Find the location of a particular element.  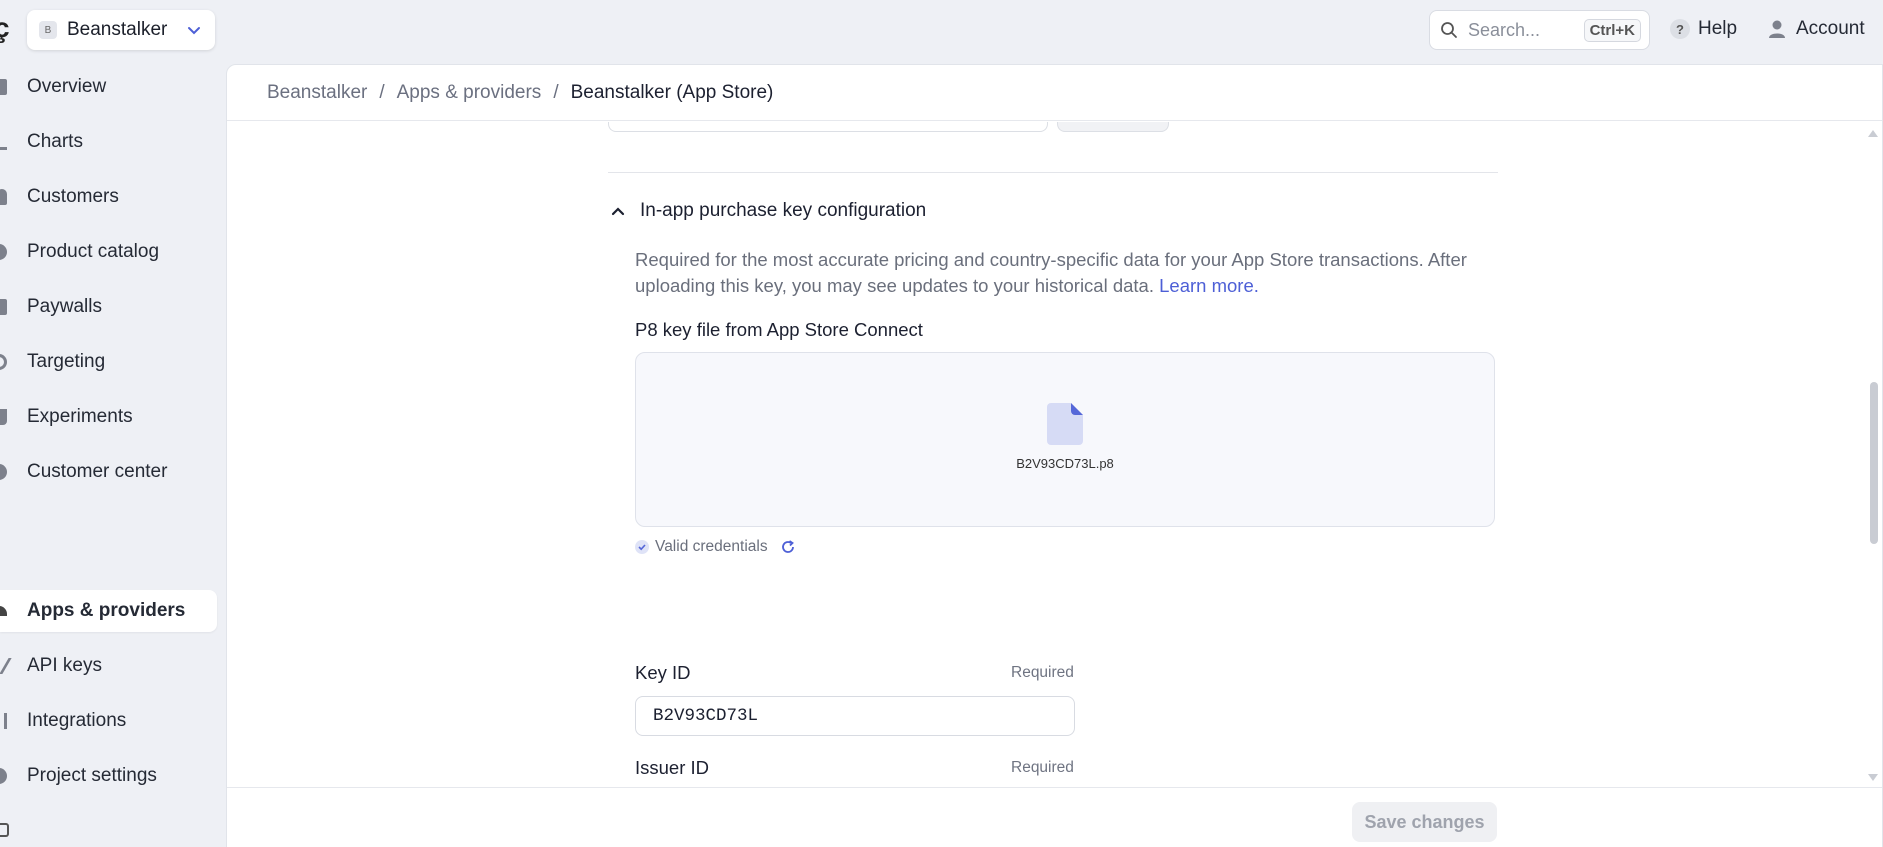

sidebar-item-label: Paywalls is located at coordinates (64, 306).